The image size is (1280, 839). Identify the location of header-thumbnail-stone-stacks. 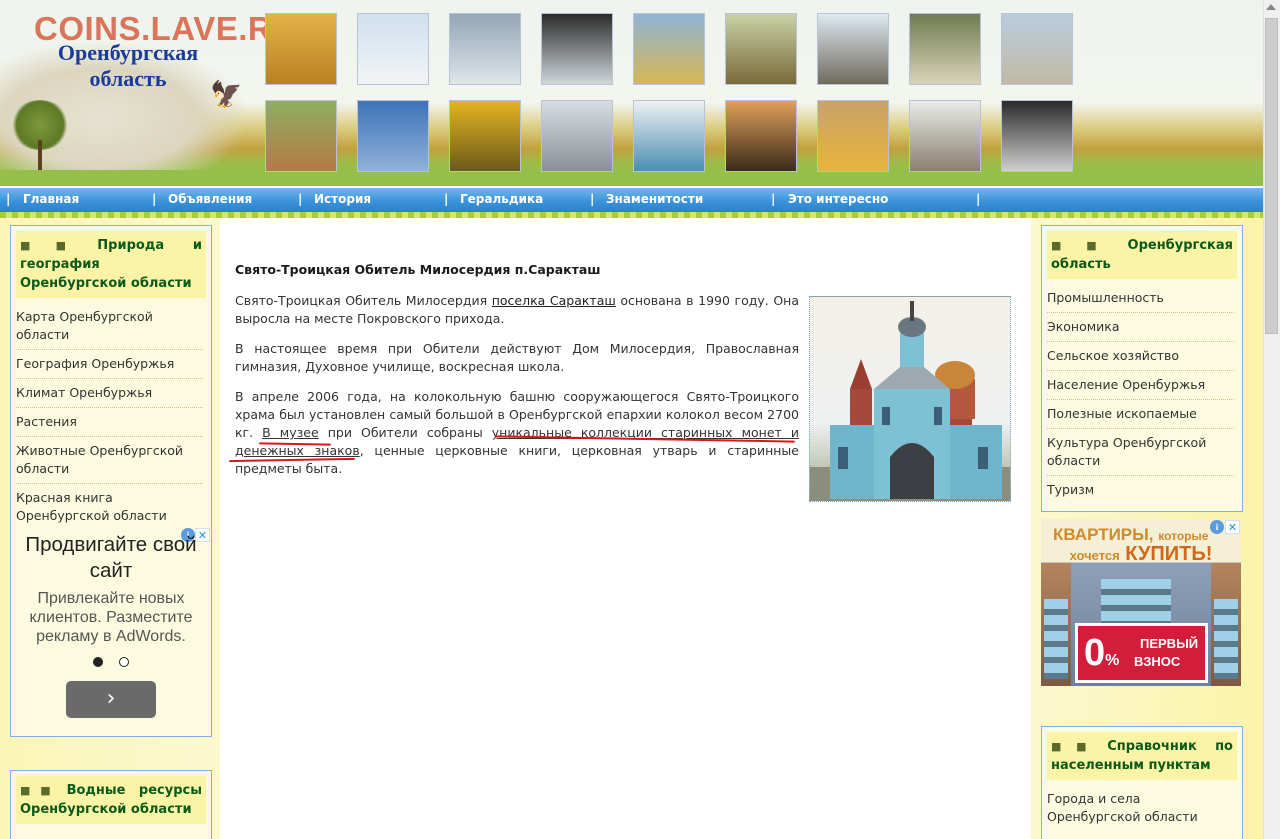
(945, 136).